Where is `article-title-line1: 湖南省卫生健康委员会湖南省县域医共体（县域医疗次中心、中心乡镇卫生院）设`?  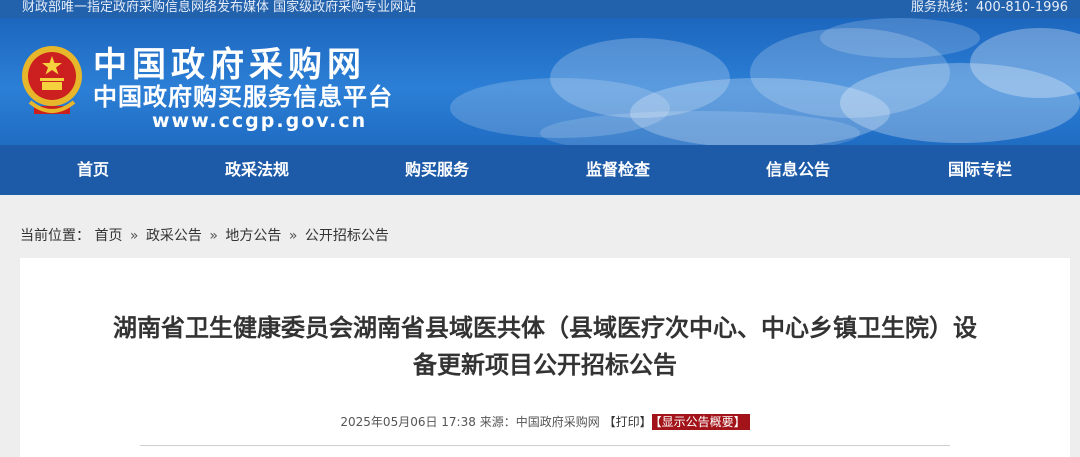 article-title-line1: 湖南省卫生健康委员会湖南省县域医共体（县域医疗次中心、中心乡镇卫生院）设 is located at coordinates (545, 328).